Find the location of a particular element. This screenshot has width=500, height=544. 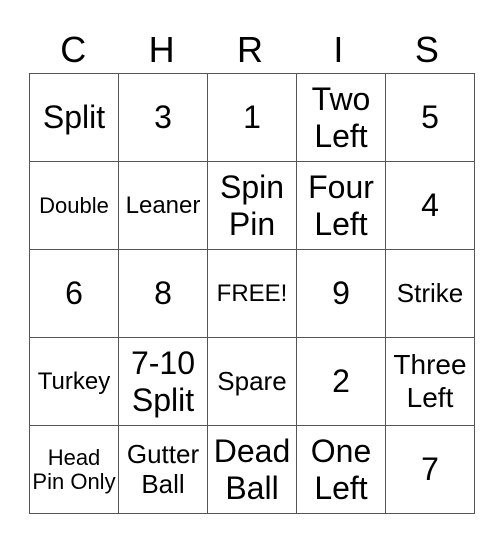

bingo-cell: Three Left is located at coordinates (430, 381).